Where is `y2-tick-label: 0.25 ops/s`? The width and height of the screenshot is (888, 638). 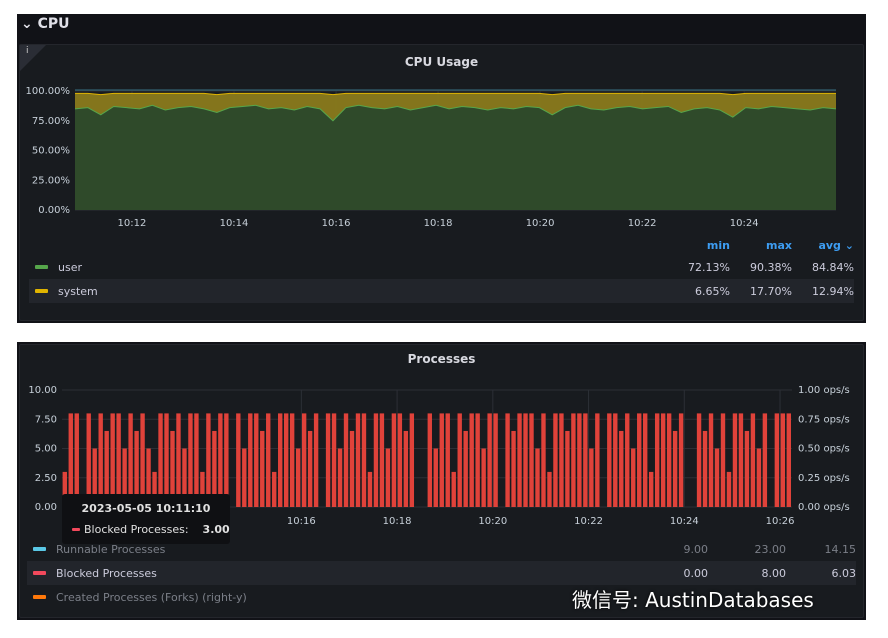 y2-tick-label: 0.25 ops/s is located at coordinates (824, 478).